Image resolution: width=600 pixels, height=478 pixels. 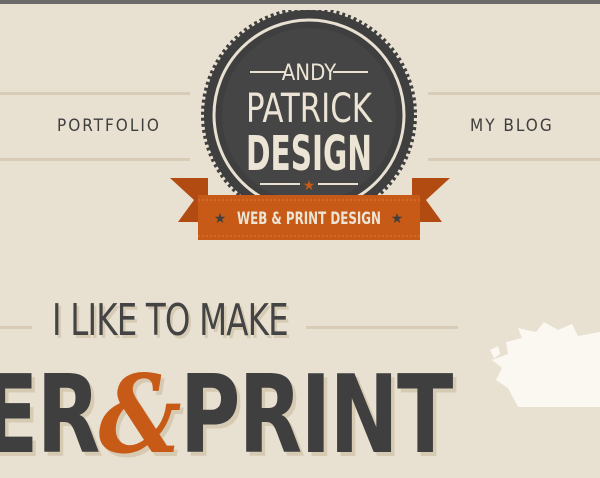 I want to click on ribbon-text: WEB & PRINT DESIGN, so click(x=309, y=219).